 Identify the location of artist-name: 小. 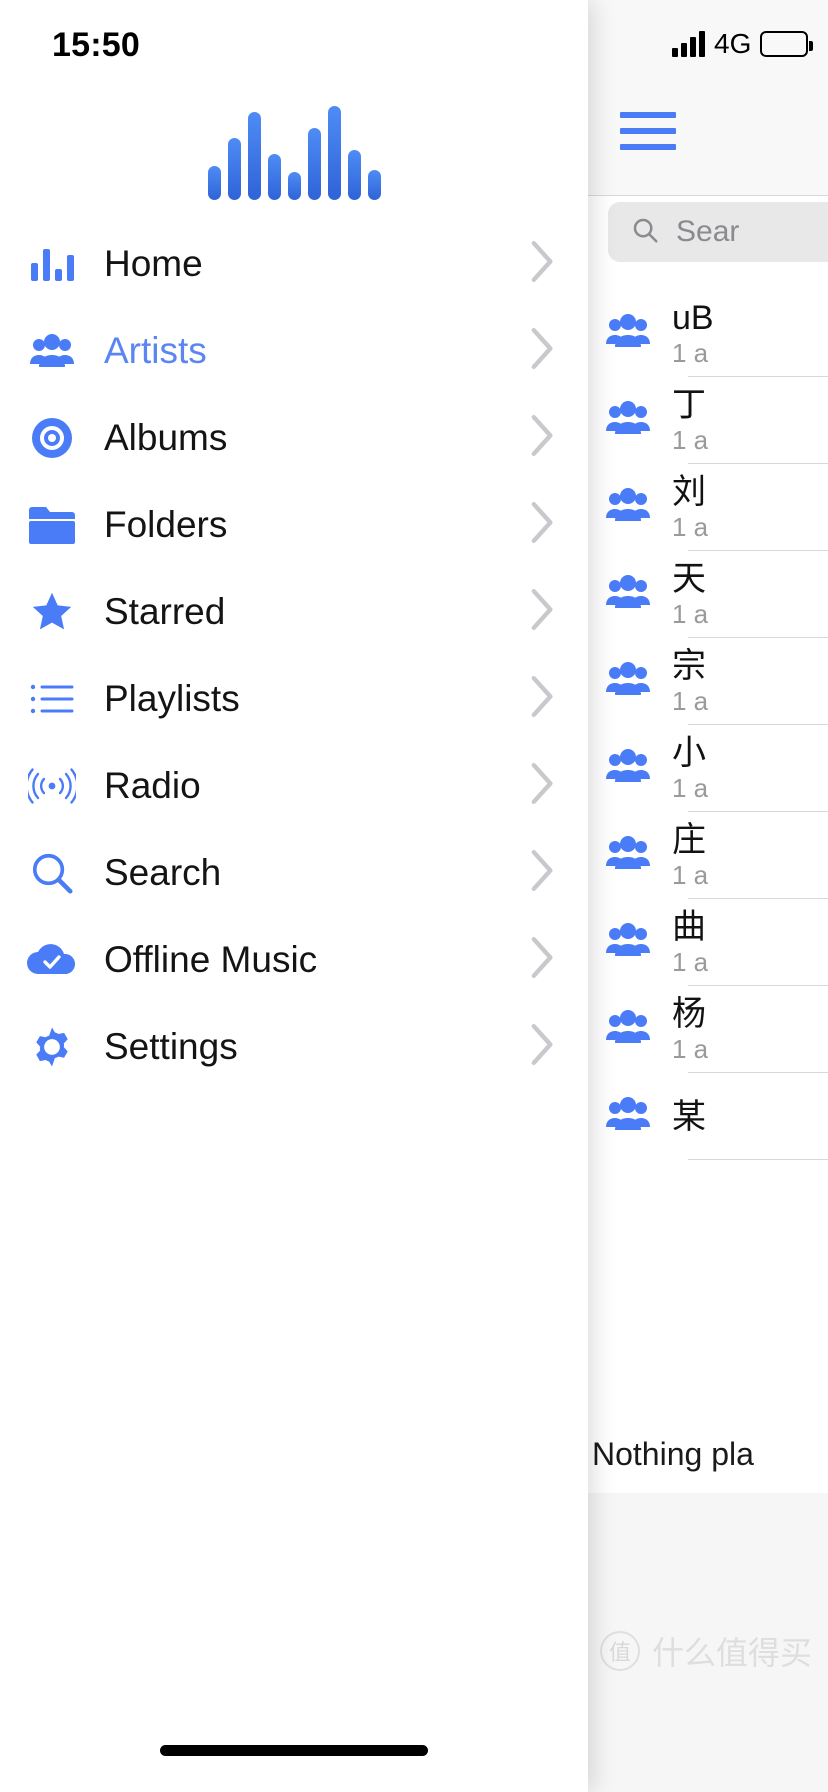
(689, 752).